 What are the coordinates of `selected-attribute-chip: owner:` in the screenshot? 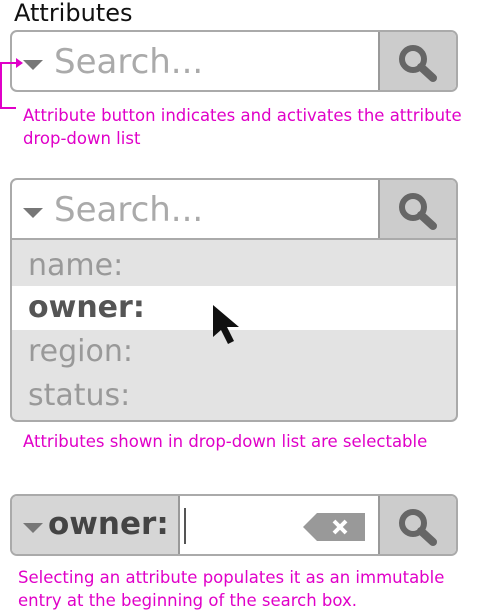 It's located at (96, 525).